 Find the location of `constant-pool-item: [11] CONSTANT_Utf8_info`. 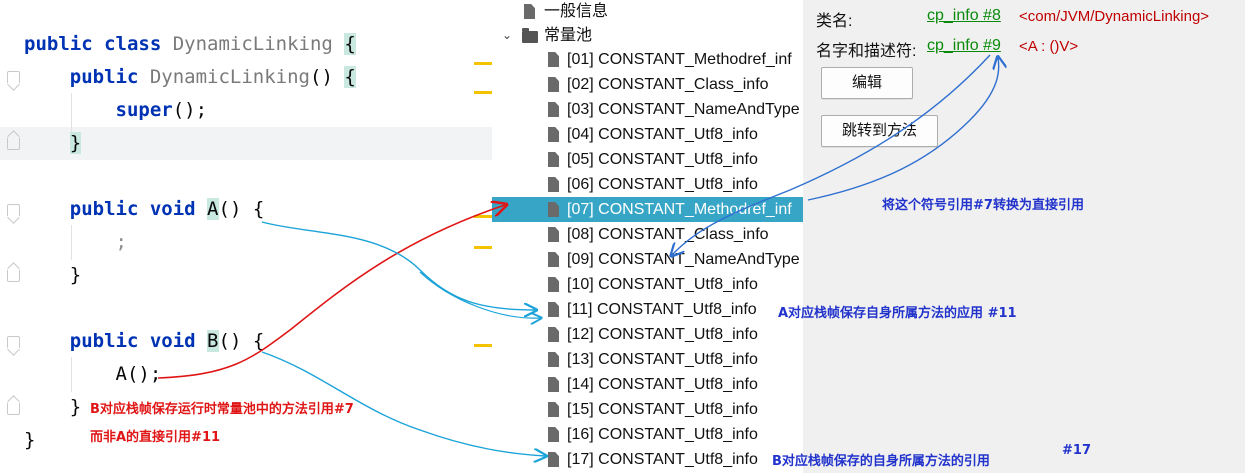

constant-pool-item: [11] CONSTANT_Utf8_info is located at coordinates (647, 309).